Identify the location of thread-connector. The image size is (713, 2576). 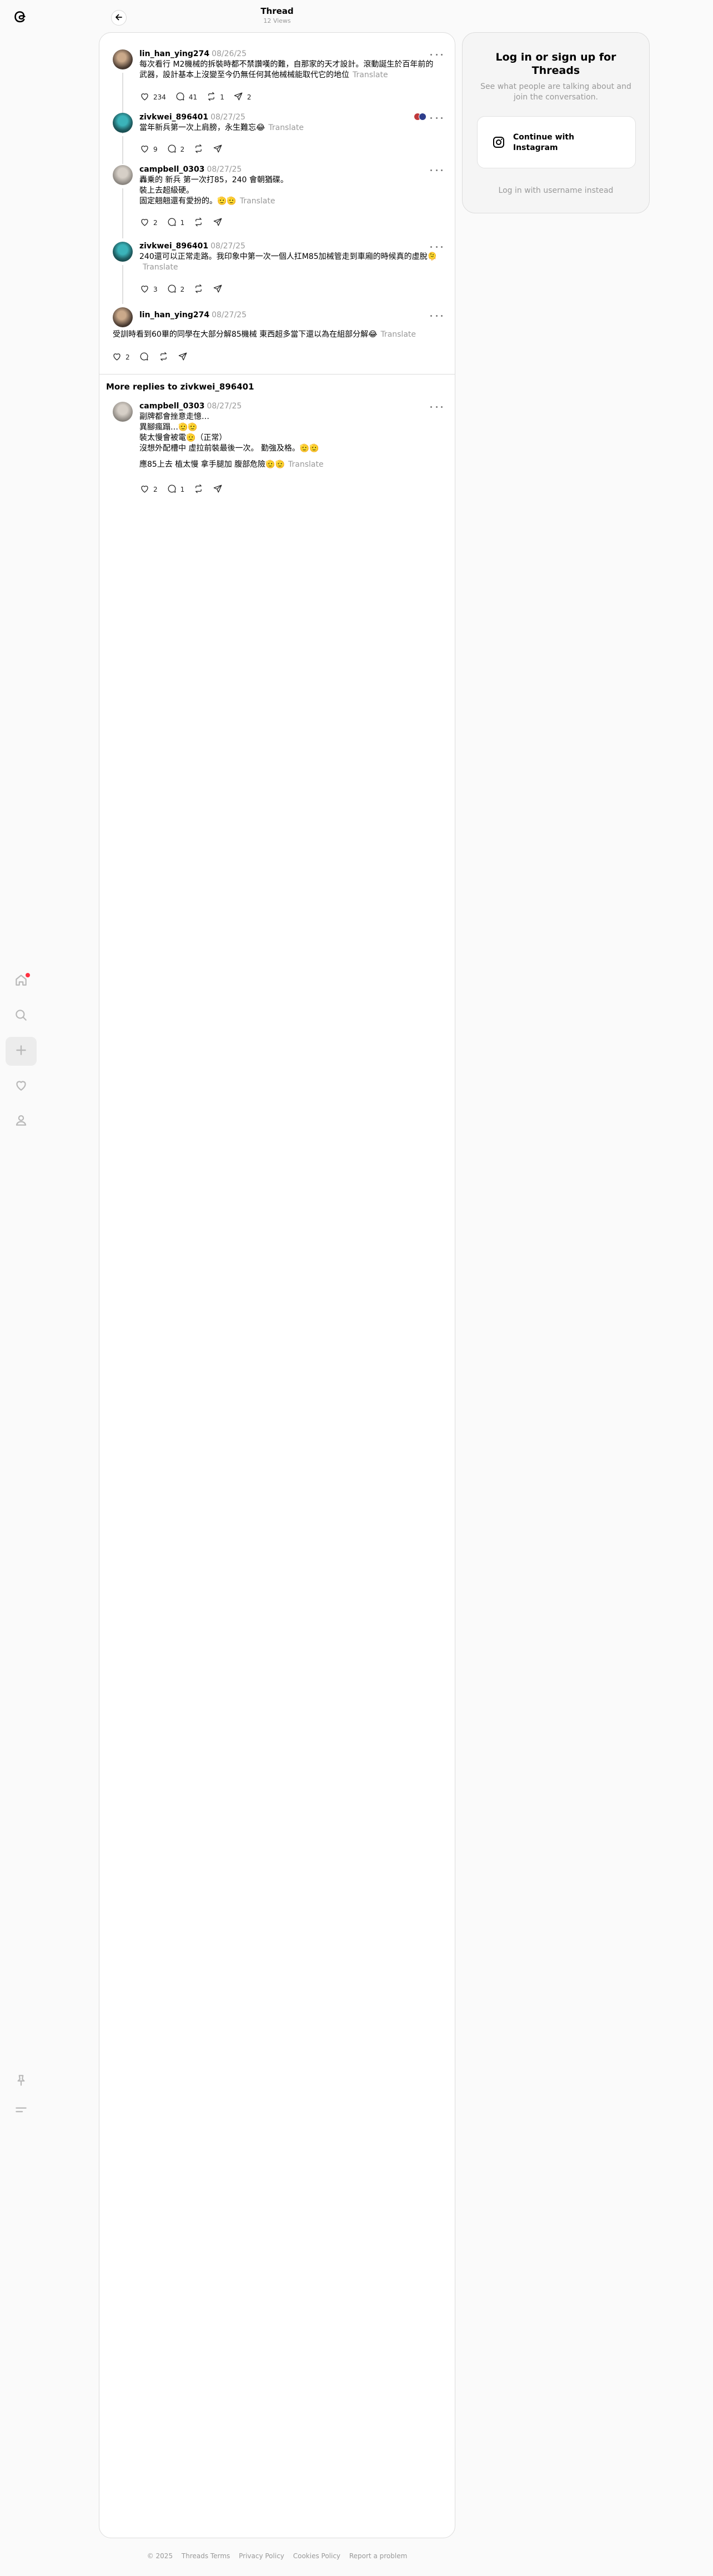
(123, 213).